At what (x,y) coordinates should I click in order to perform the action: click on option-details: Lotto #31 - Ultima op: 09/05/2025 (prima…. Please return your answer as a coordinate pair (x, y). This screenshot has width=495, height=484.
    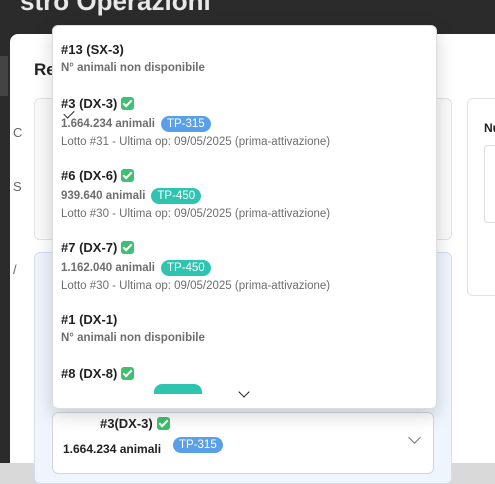
    Looking at the image, I should click on (196, 142).